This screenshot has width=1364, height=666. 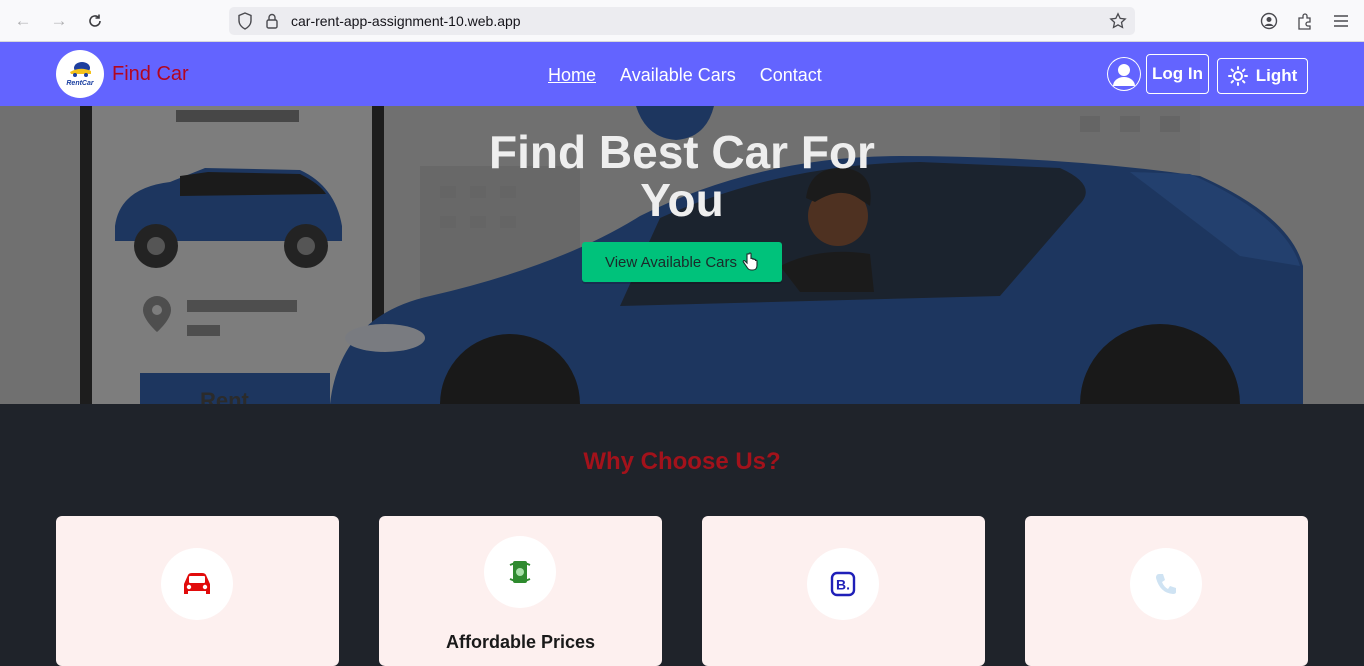 I want to click on address-bar: car-rent-app-assignment-10.web.app, so click(x=682, y=21).